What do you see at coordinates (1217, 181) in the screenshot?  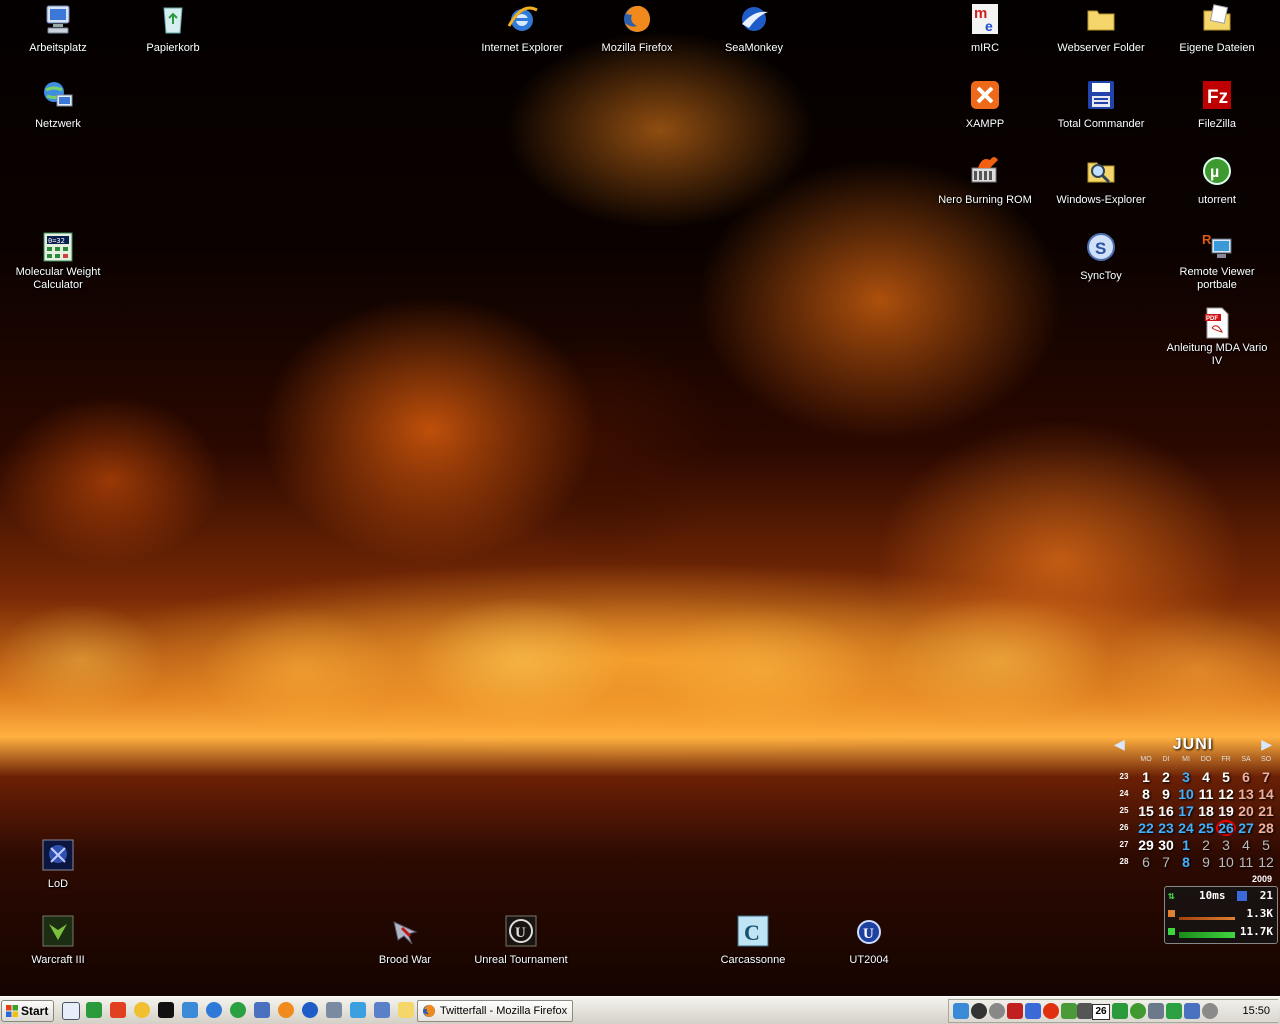 I see `desktop-icon-utorrent: µ utorrent` at bounding box center [1217, 181].